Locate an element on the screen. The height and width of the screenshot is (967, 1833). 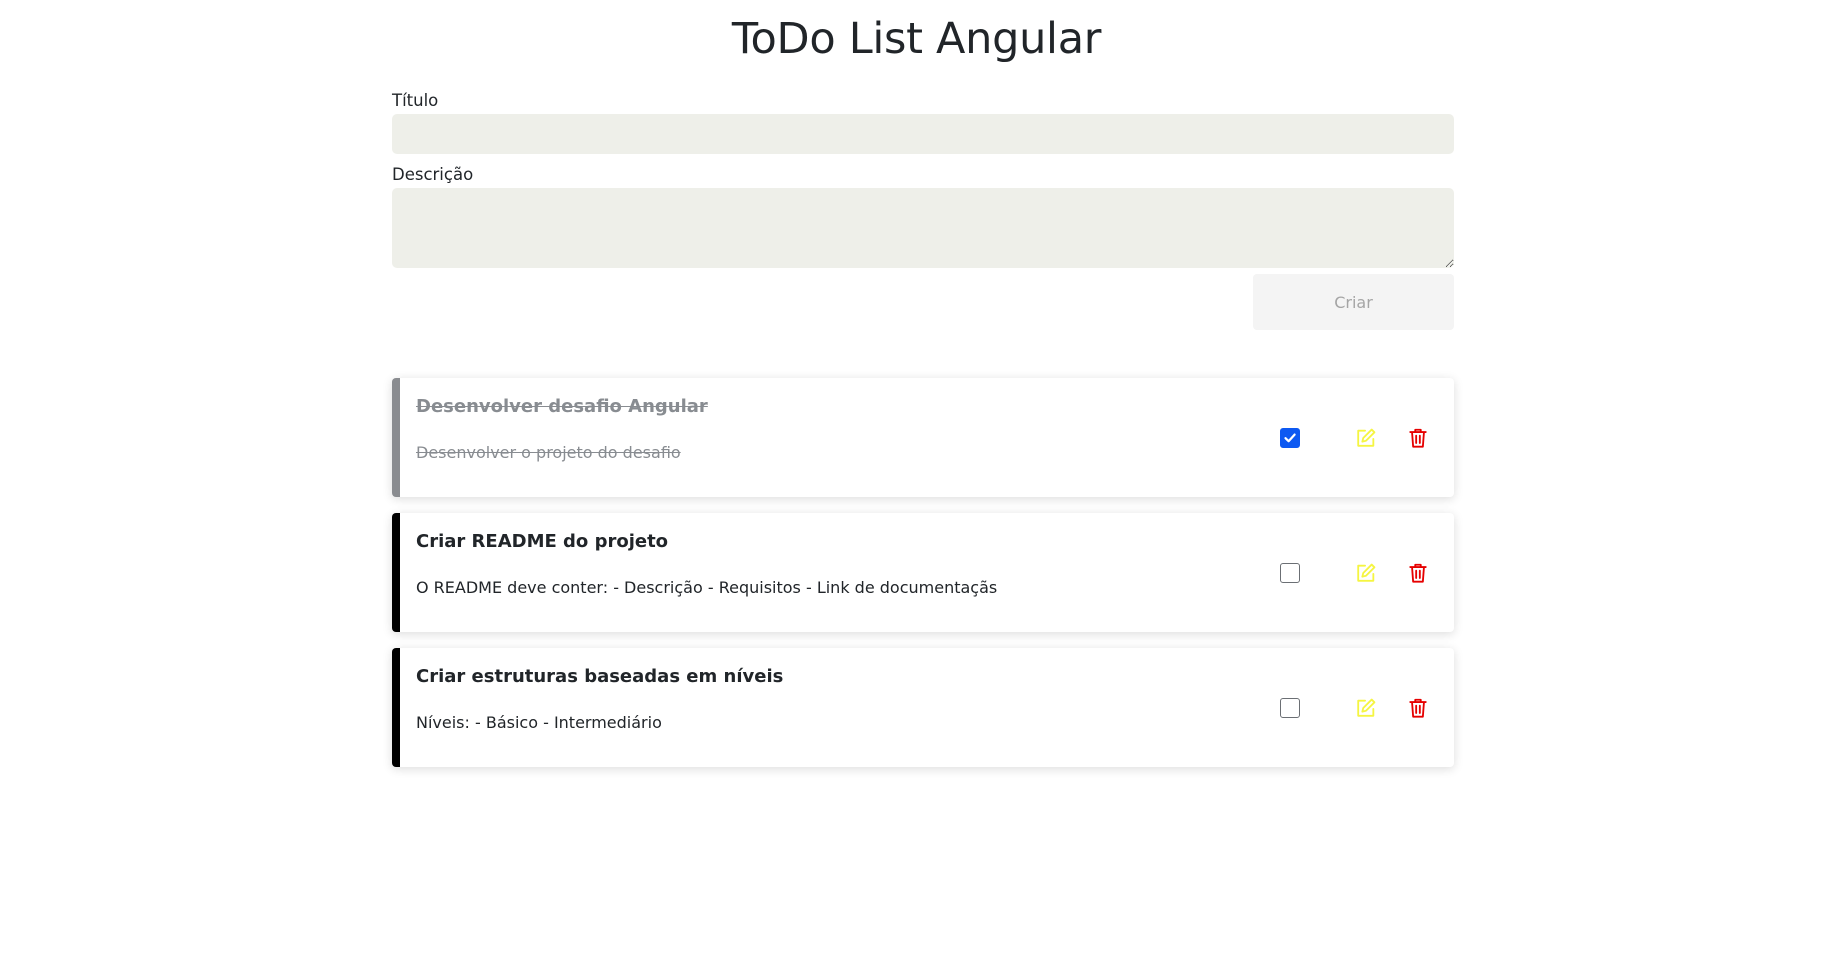
checkmark-icon is located at coordinates (1290, 438).